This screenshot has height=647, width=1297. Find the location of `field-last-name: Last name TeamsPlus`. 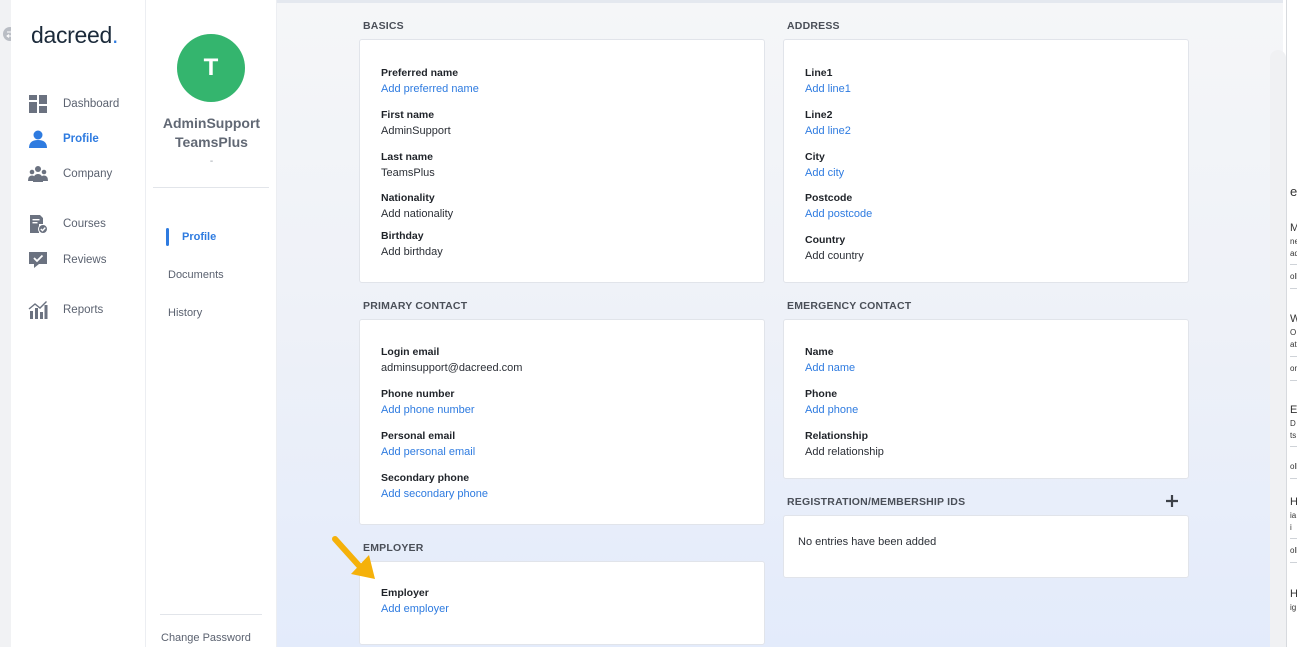

field-last-name: Last name TeamsPlus is located at coordinates (408, 165).